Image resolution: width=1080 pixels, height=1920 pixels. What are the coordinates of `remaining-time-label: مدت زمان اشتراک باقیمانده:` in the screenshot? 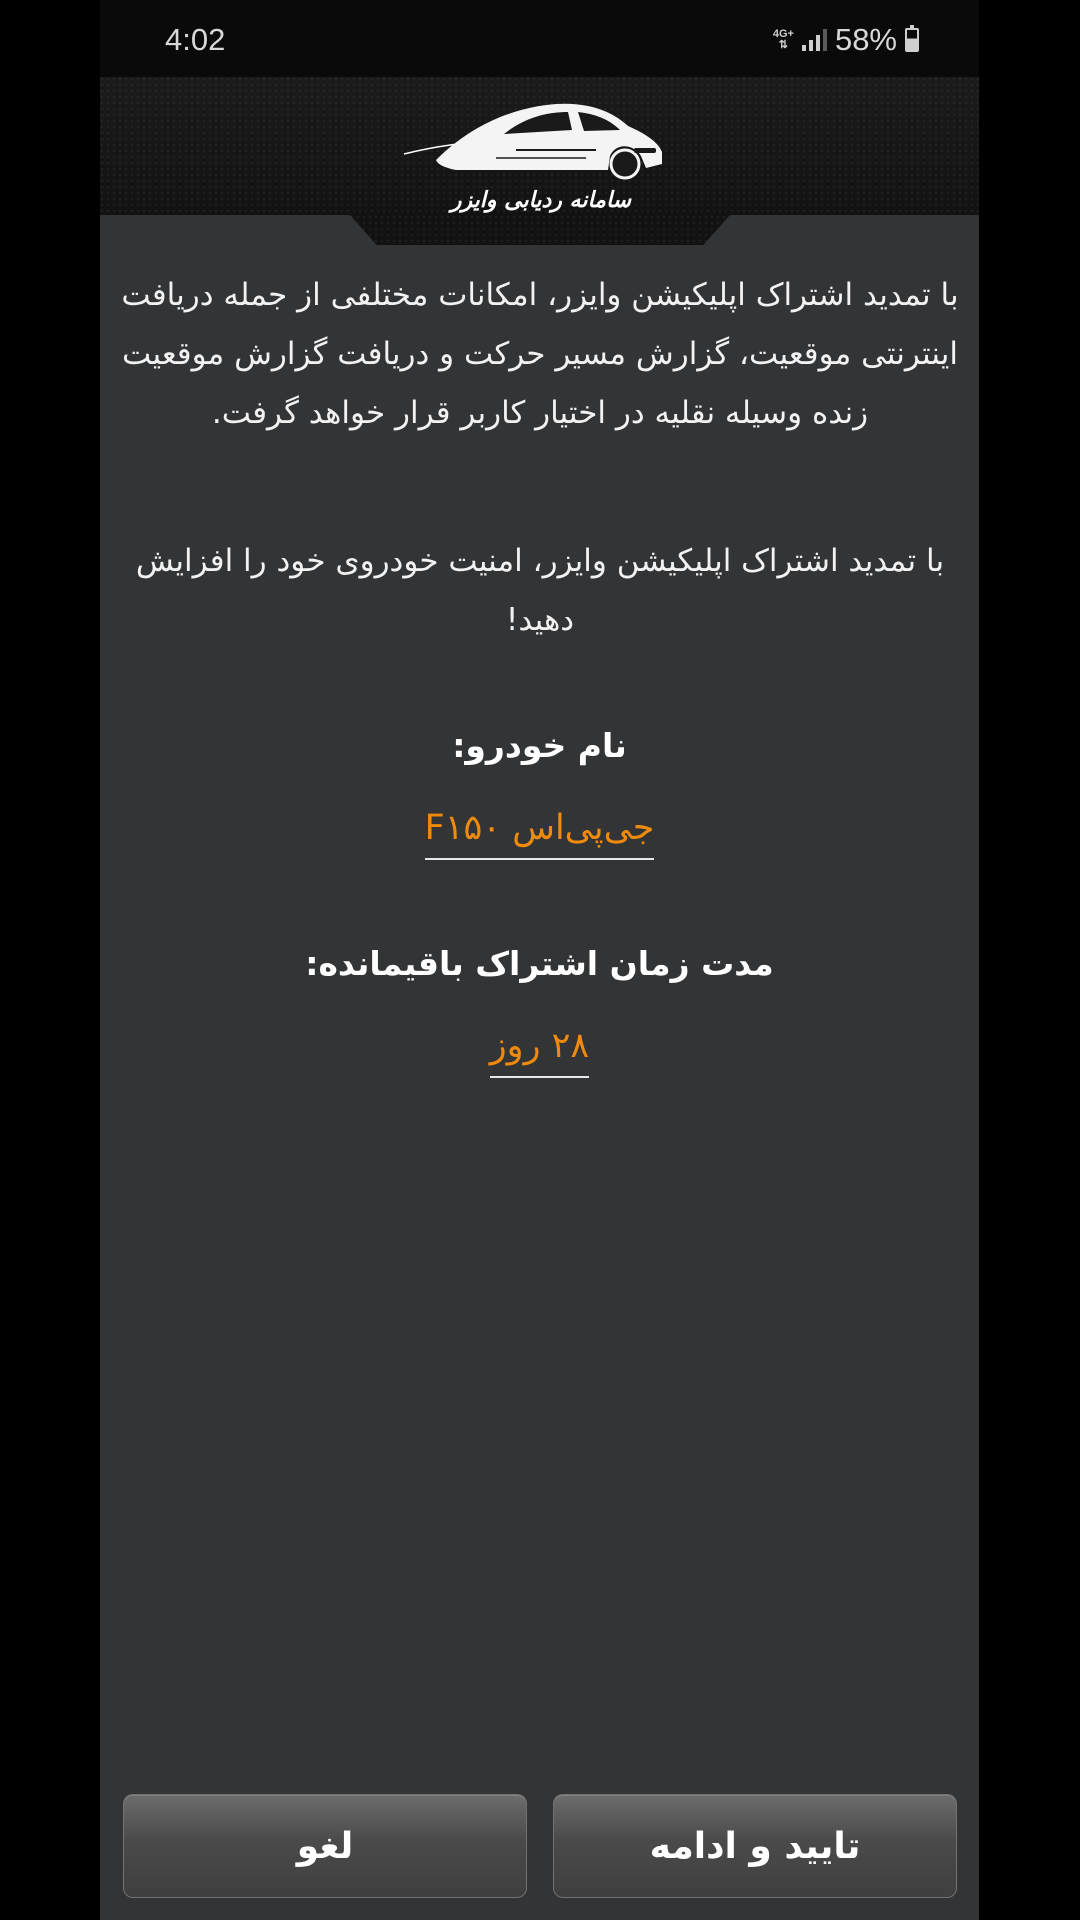 It's located at (539, 963).